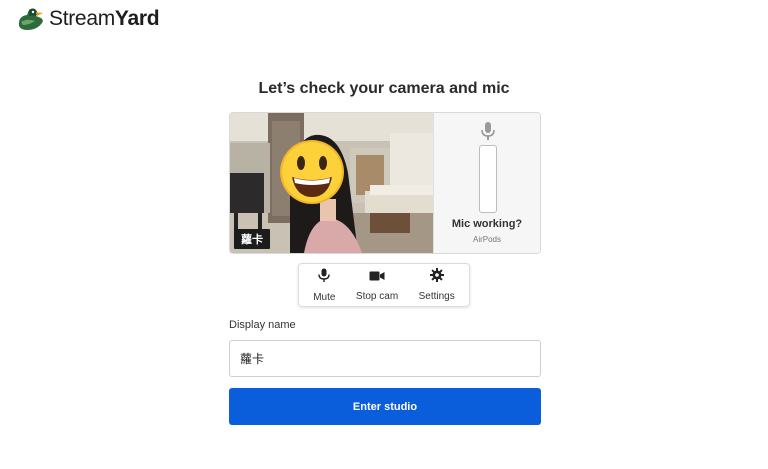 The width and height of the screenshot is (768, 469). I want to click on camera-feed: 蘿卡, so click(331, 183).